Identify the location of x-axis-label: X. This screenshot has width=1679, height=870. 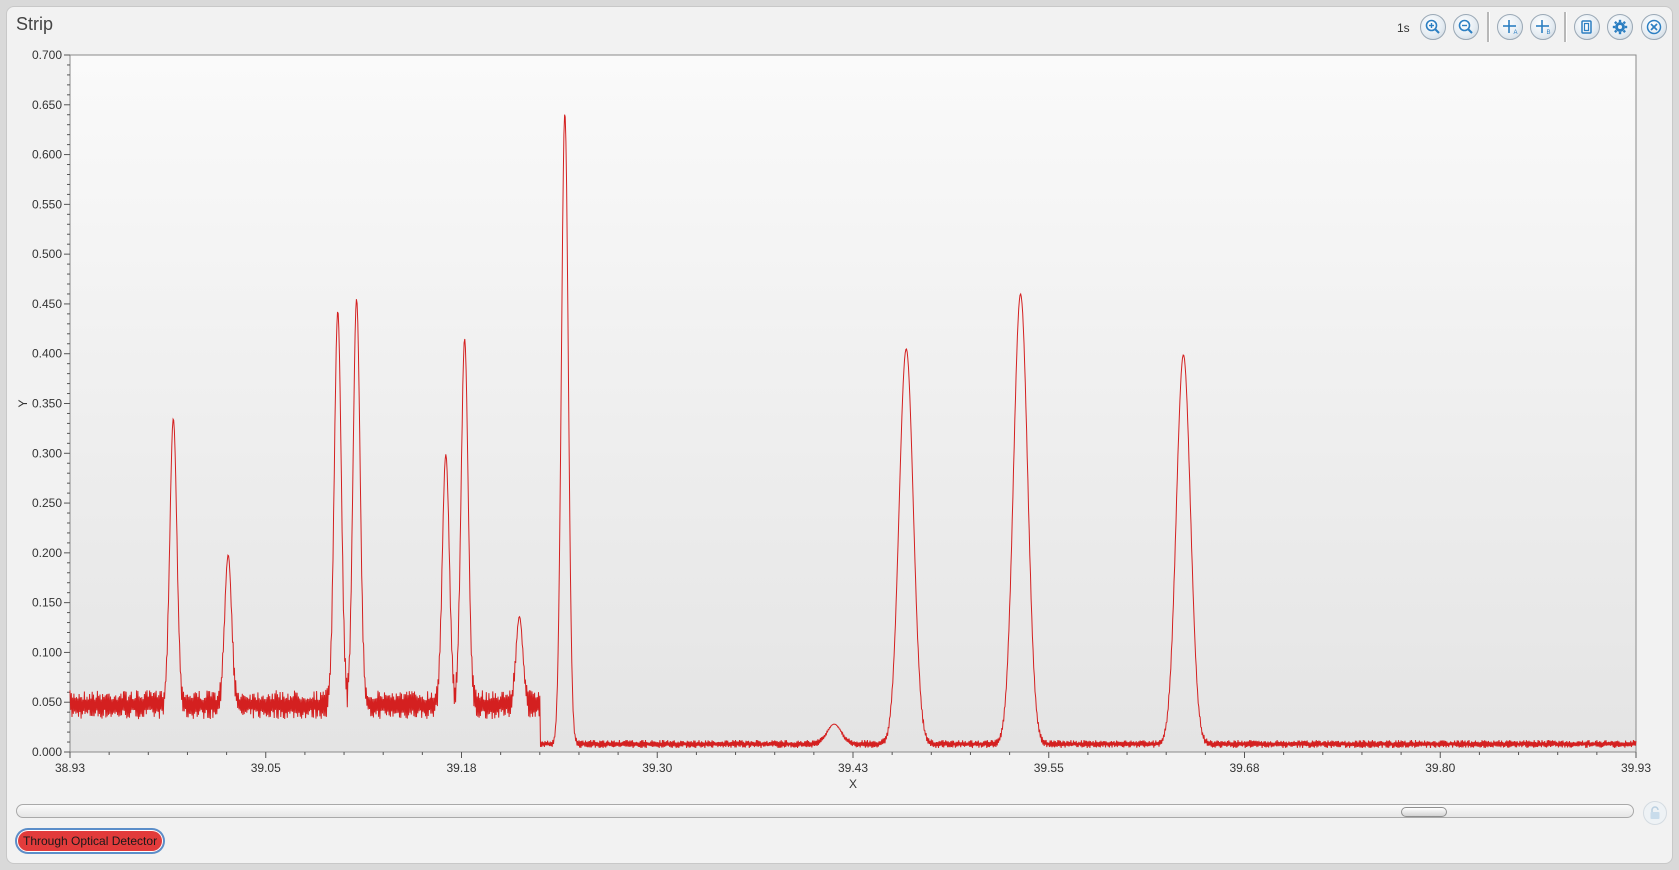
(853, 784).